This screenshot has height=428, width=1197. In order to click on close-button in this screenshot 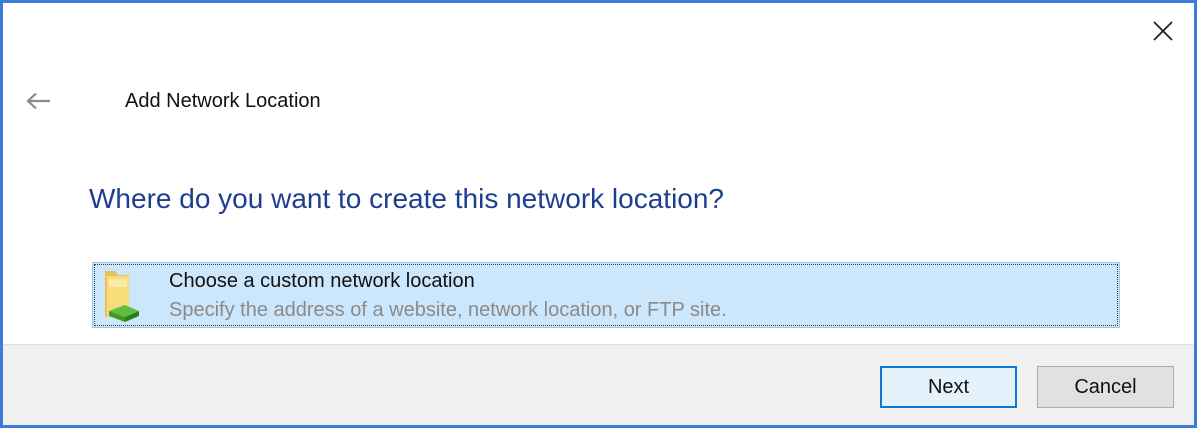, I will do `click(1163, 31)`.